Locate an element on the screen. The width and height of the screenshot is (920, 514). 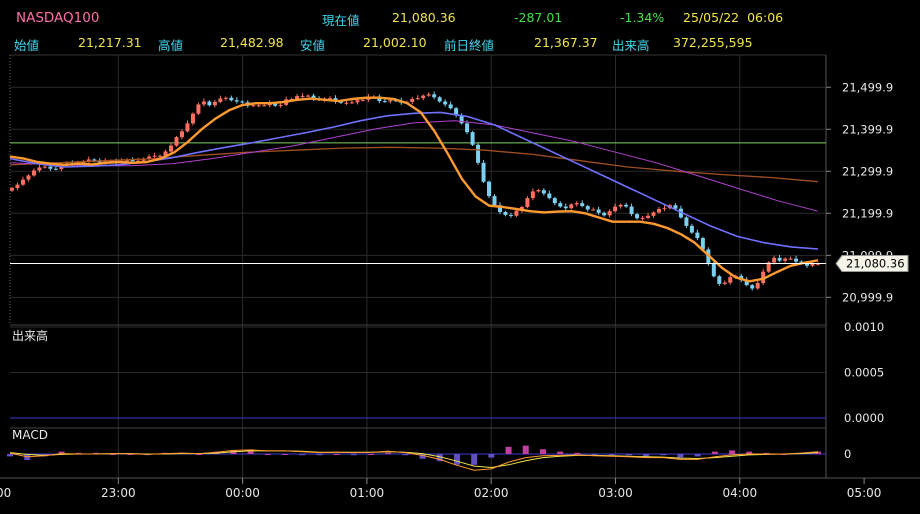
macd-tick-label: 0 is located at coordinates (847, 454).